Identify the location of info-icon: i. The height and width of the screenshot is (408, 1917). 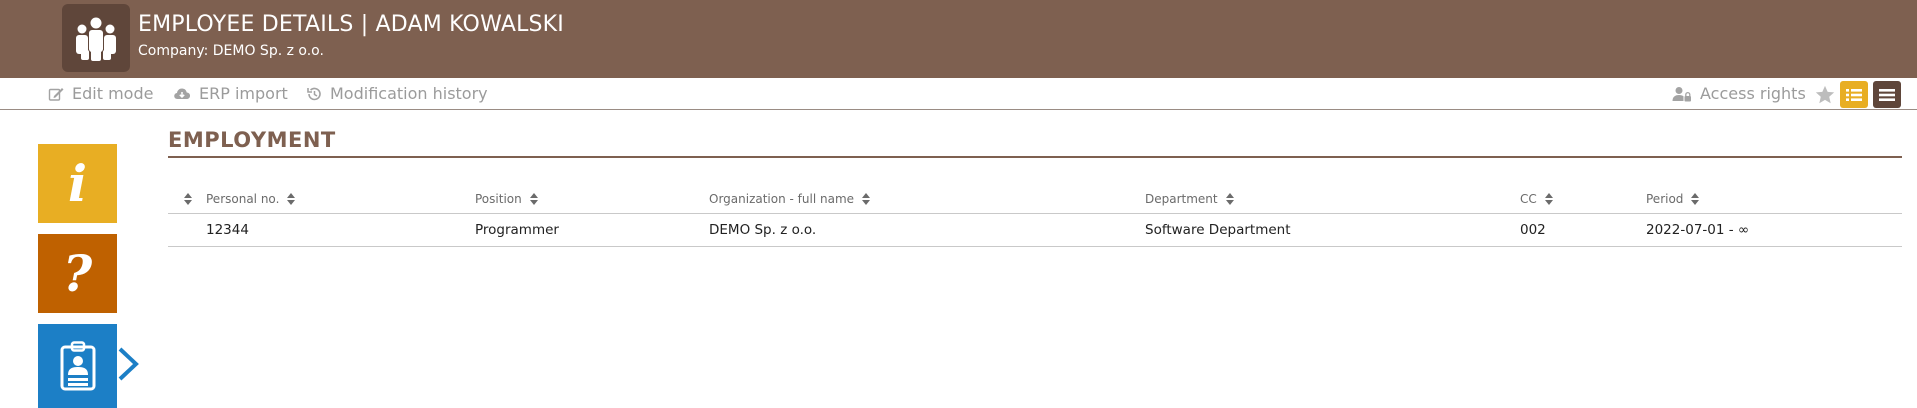
(77, 183).